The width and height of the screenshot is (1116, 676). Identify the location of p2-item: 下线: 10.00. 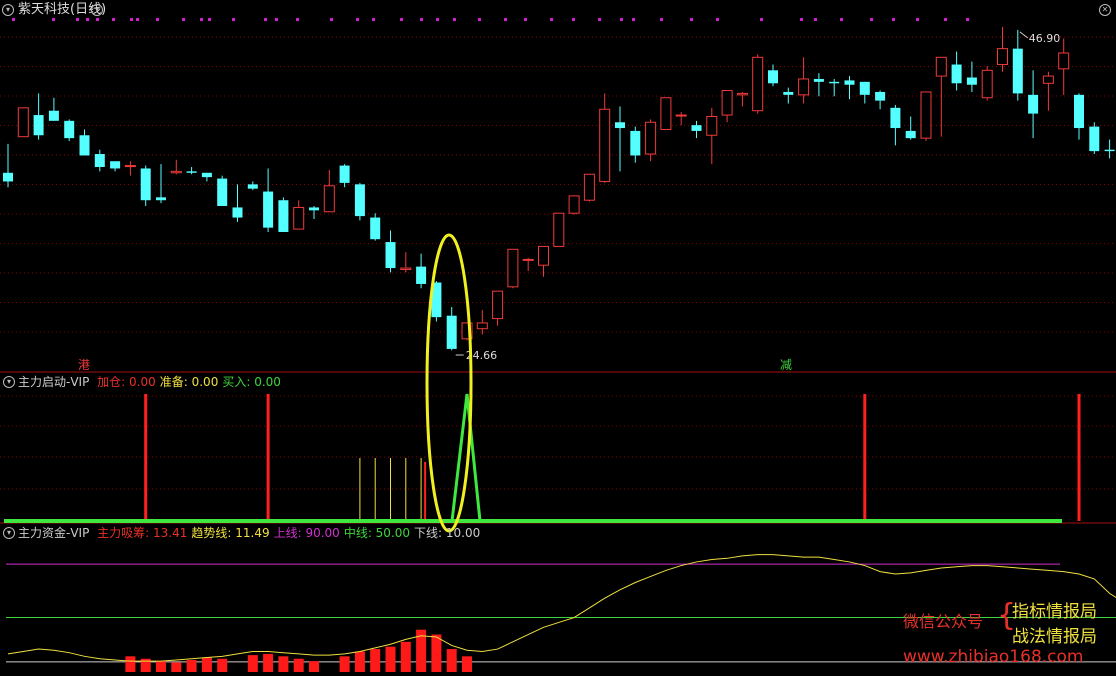
(447, 533).